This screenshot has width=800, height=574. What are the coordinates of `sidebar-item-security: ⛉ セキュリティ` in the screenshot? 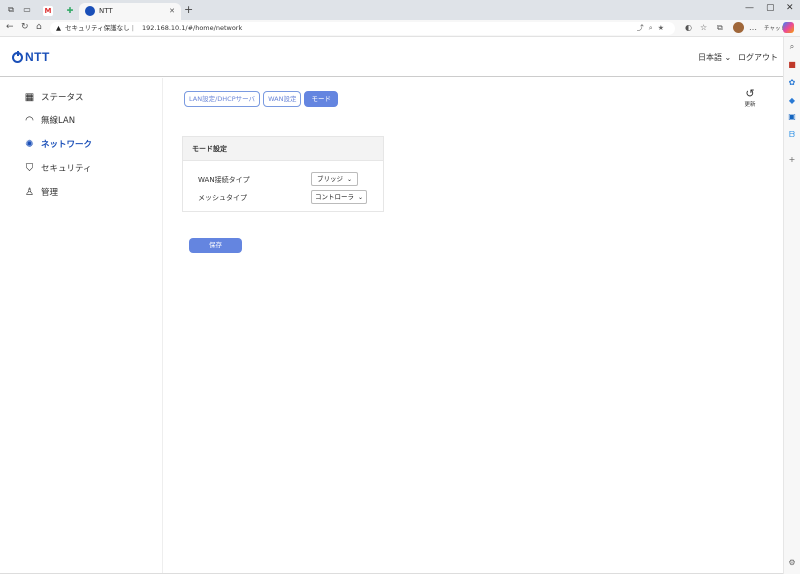 It's located at (58, 168).